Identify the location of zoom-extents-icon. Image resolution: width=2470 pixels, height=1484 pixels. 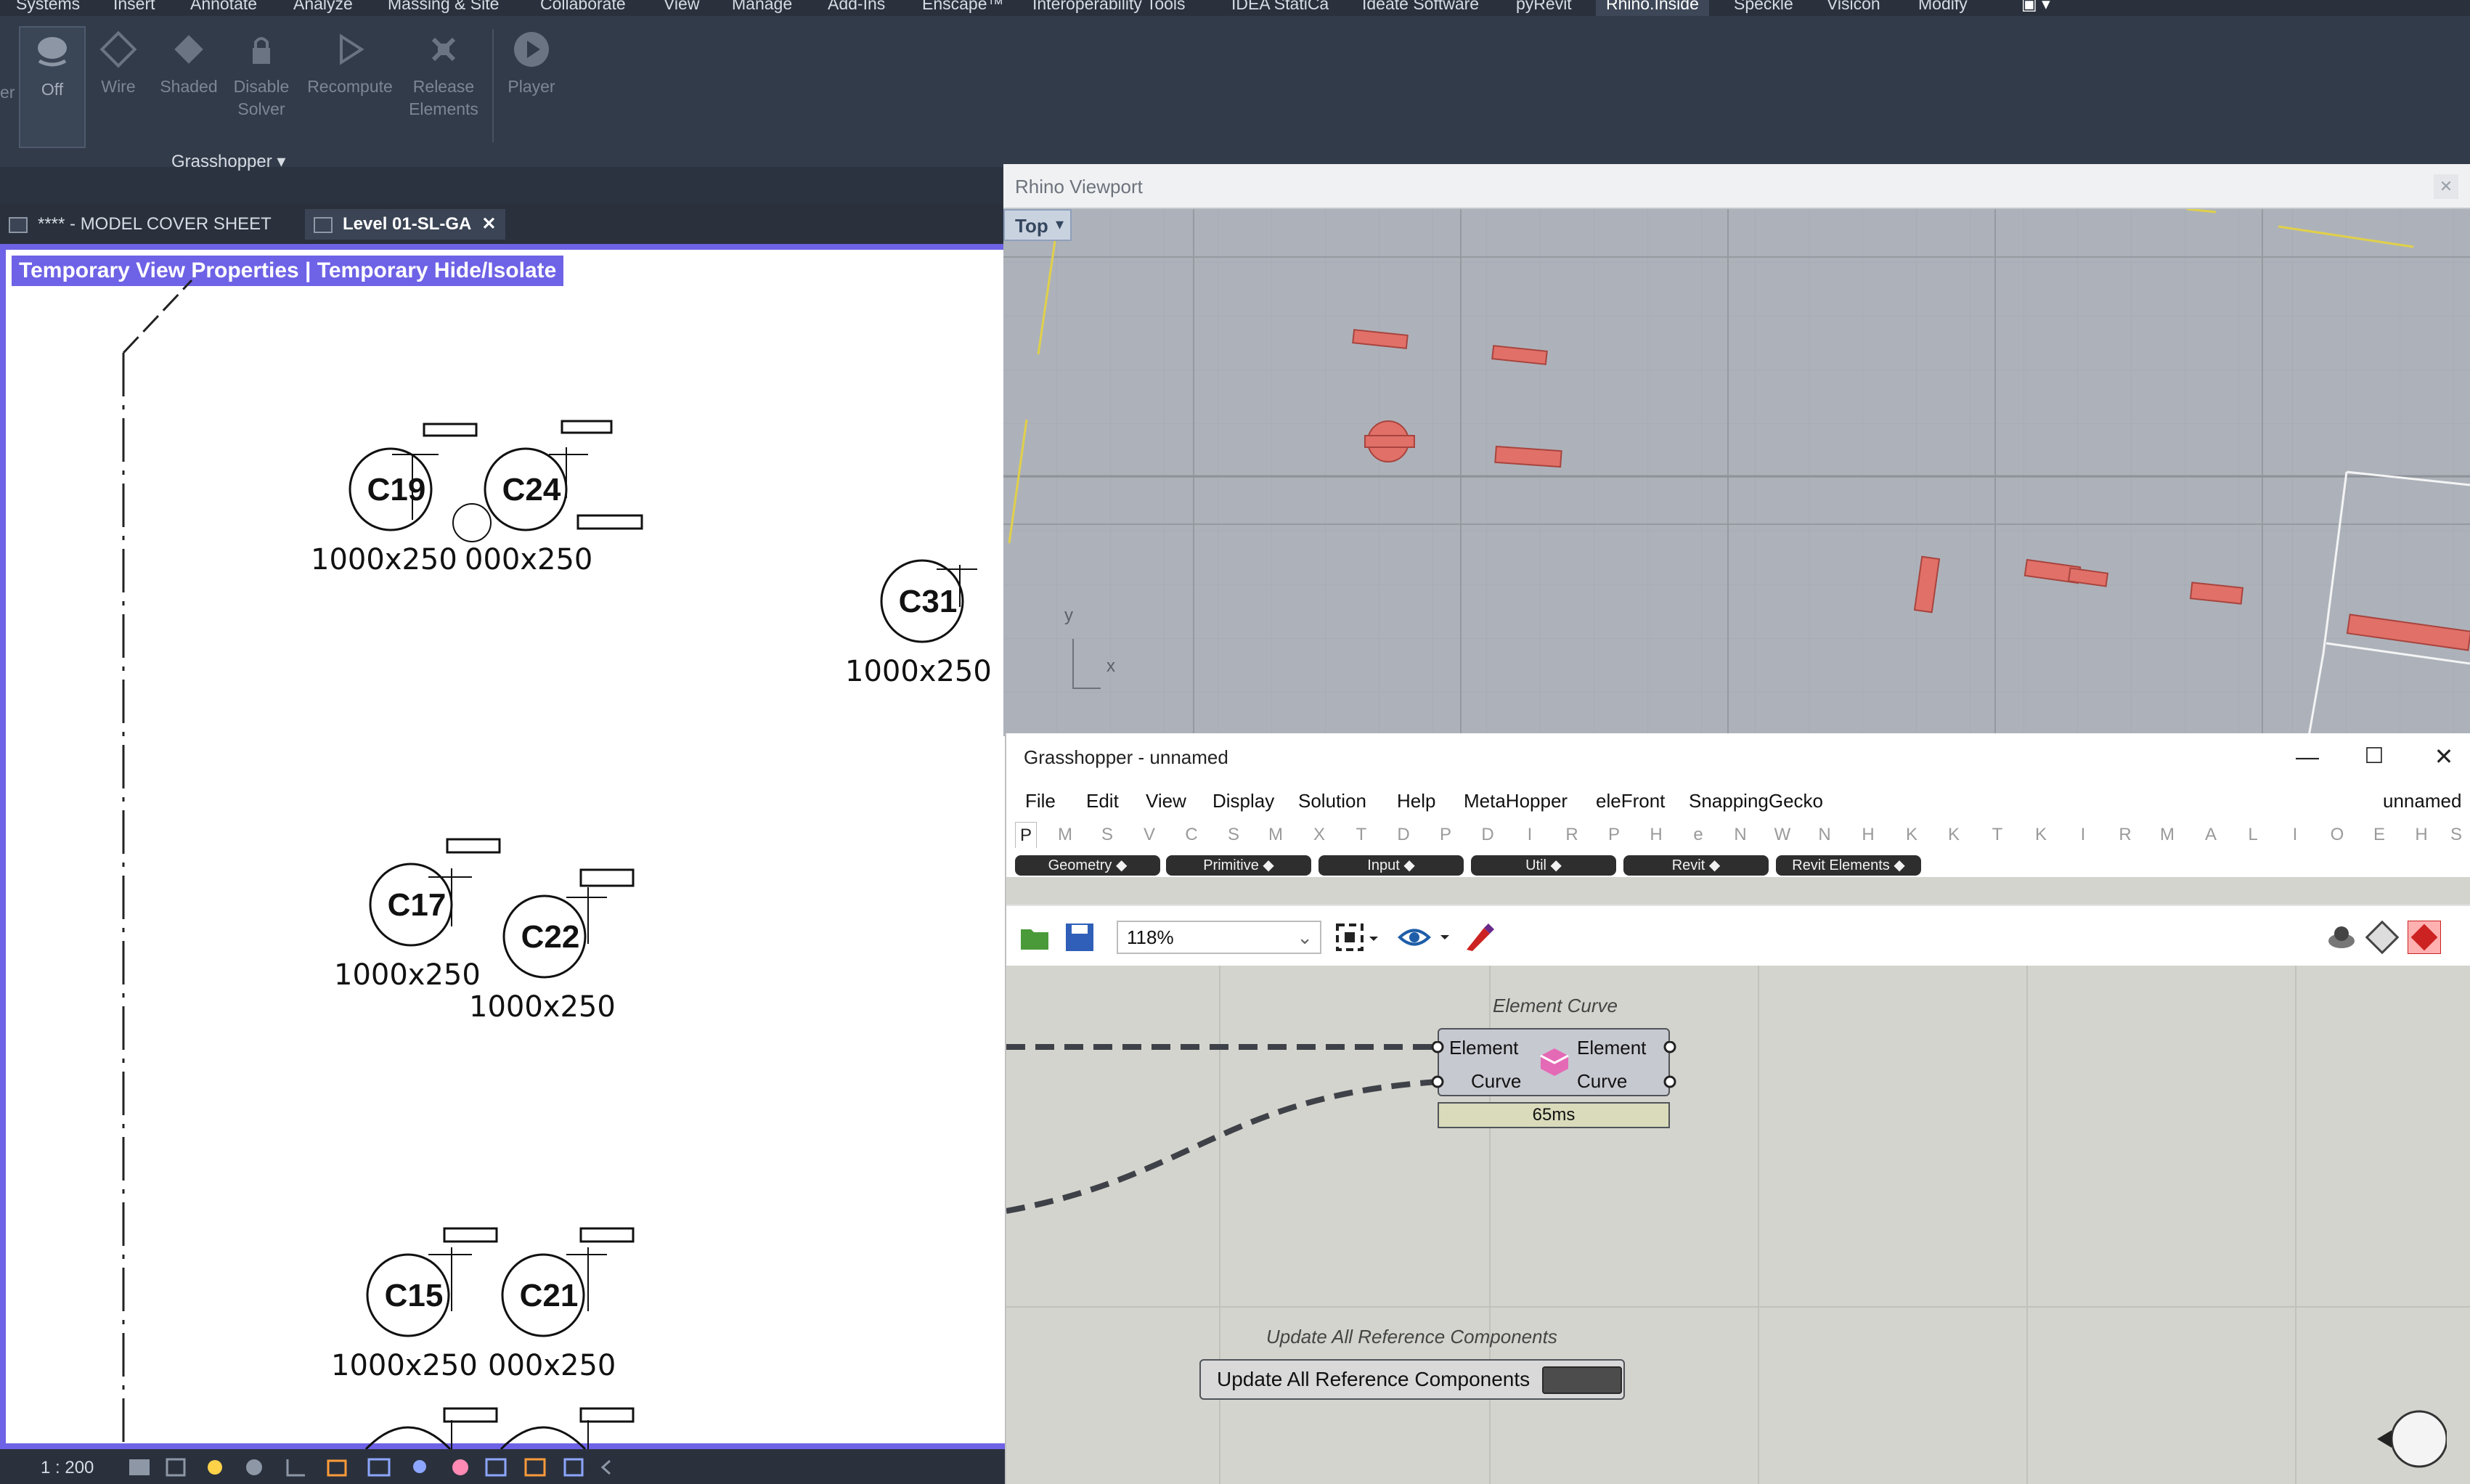
(1358, 937).